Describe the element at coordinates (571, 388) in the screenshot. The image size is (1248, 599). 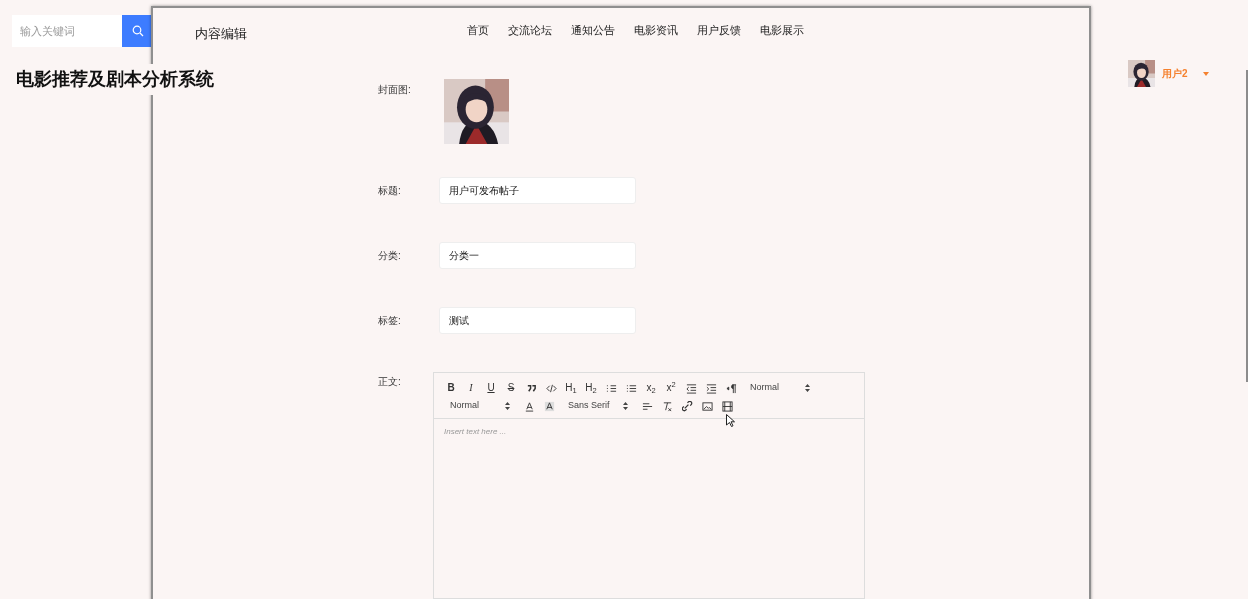
I see `format-button: H$_{1}$` at that location.